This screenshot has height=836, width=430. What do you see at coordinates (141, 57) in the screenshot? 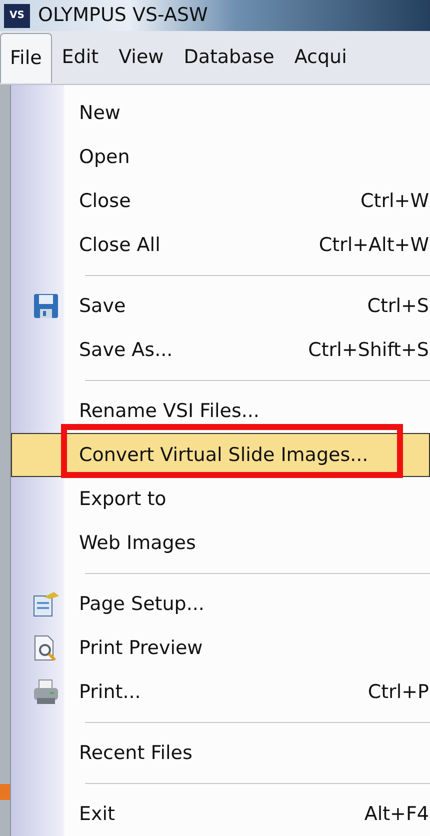
I see `menu-bar-item: View` at bounding box center [141, 57].